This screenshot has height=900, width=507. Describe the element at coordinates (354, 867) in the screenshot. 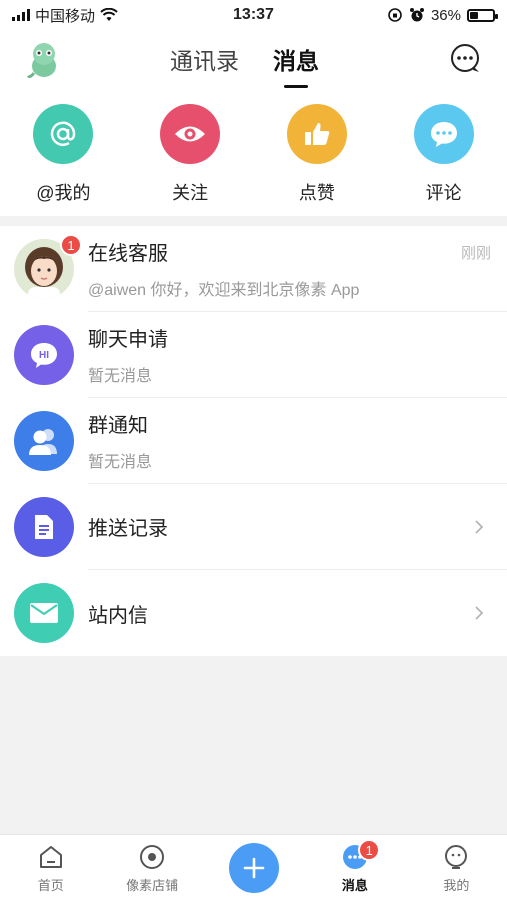

I see `nav-messages: 1 消息` at that location.